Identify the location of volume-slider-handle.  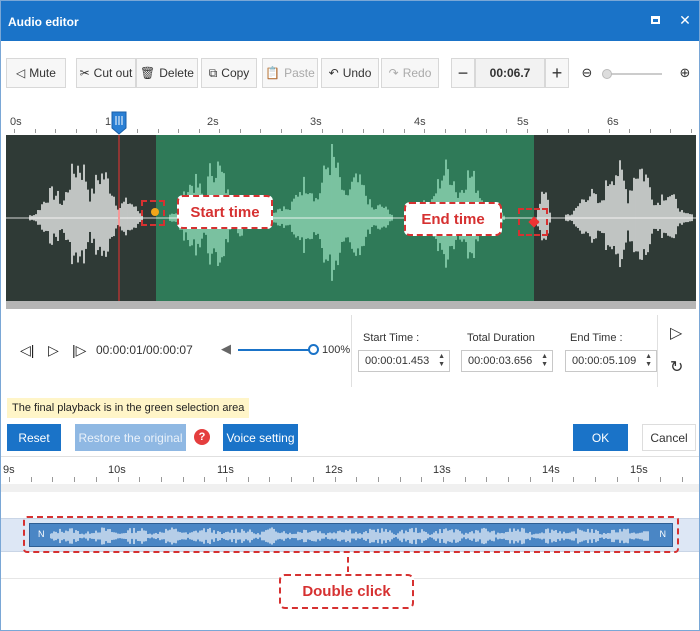
(313, 349).